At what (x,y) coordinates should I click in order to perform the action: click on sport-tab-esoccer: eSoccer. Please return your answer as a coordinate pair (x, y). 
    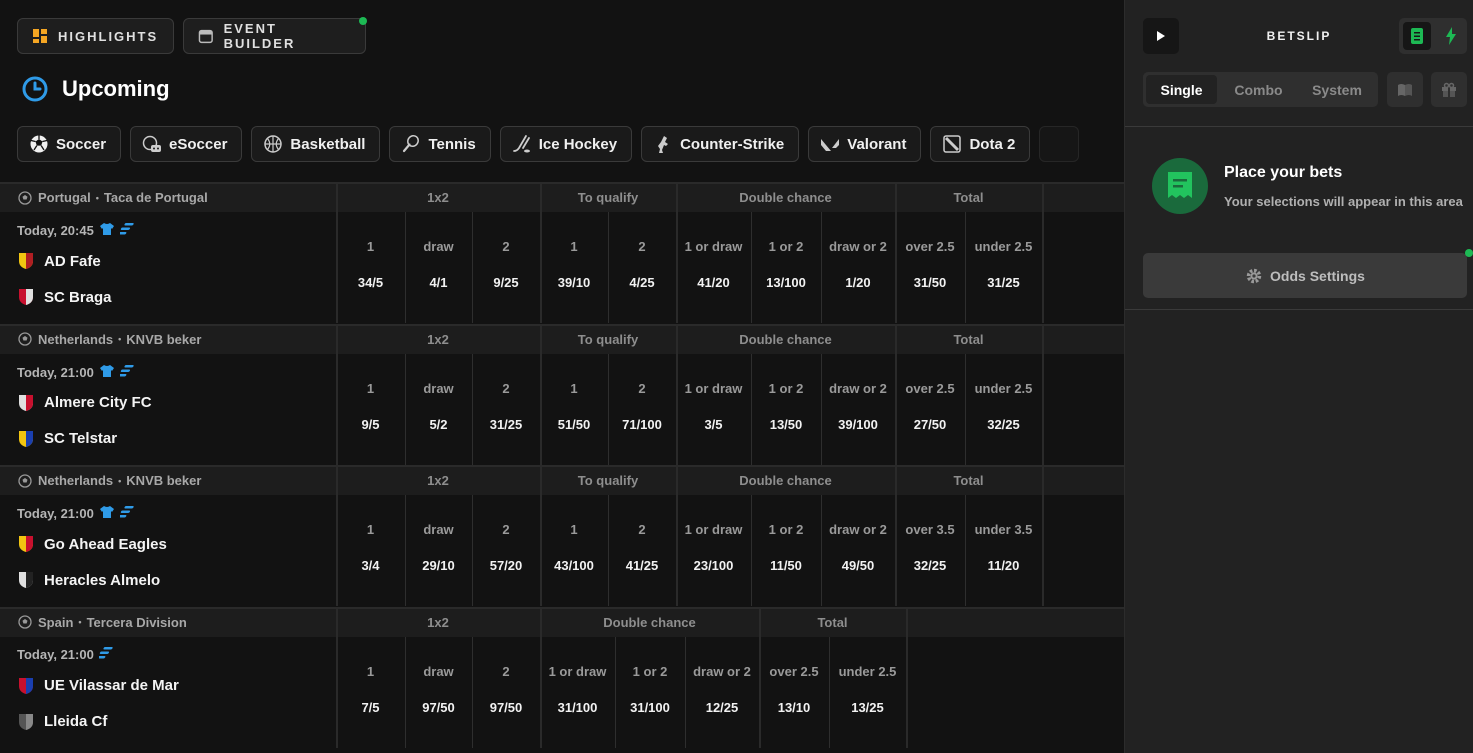
    Looking at the image, I should click on (186, 144).